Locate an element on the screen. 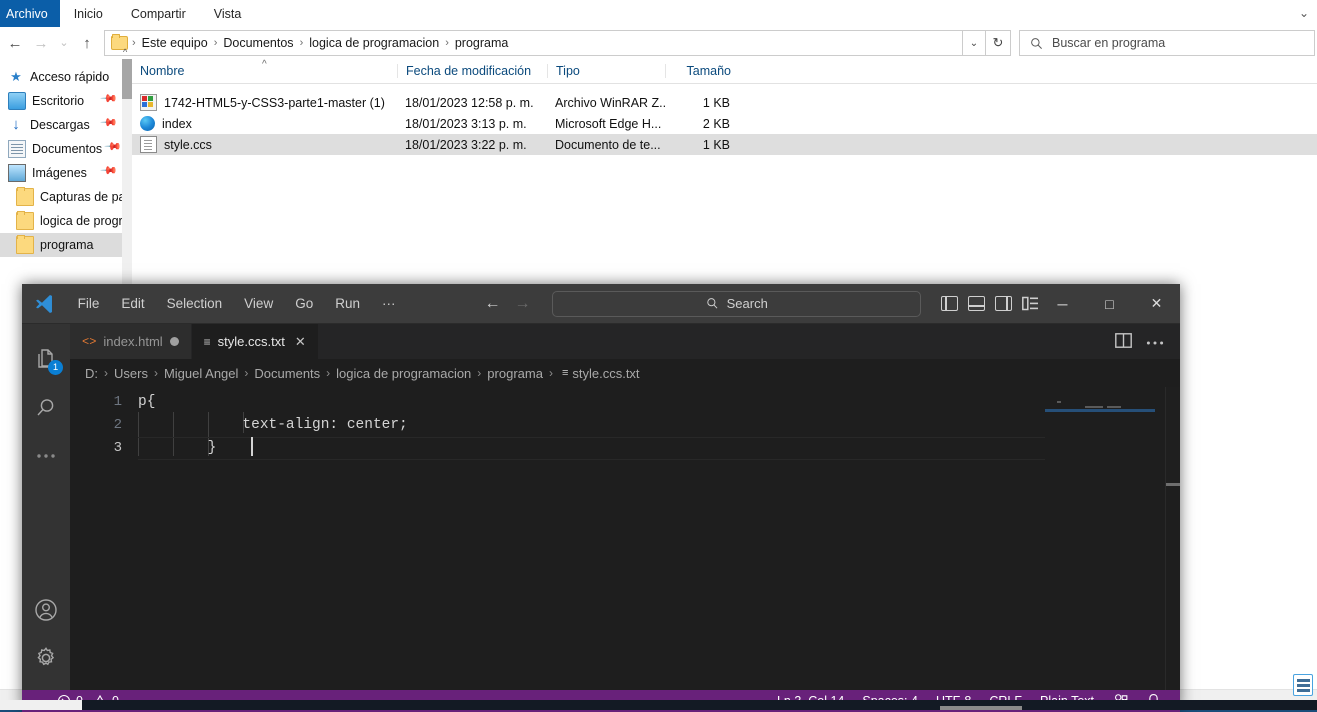 The height and width of the screenshot is (712, 1317). toggle-secondary-sidebar-icon is located at coordinates (1003, 303).